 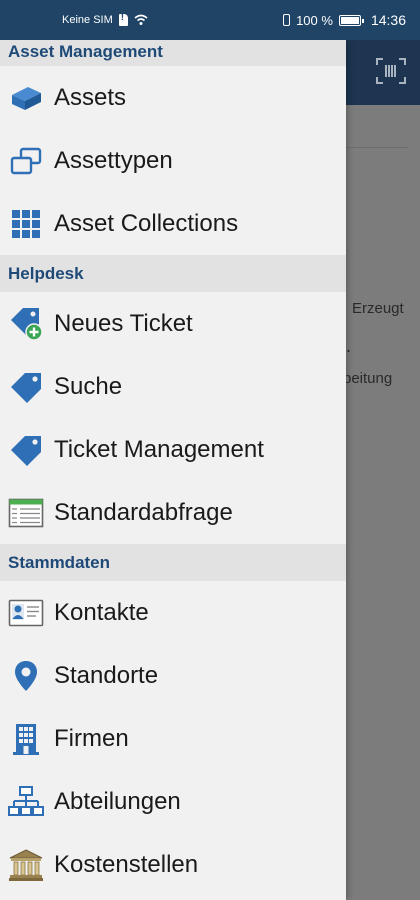 What do you see at coordinates (173, 273) in the screenshot?
I see `section-header-helpdesk: Helpdesk` at bounding box center [173, 273].